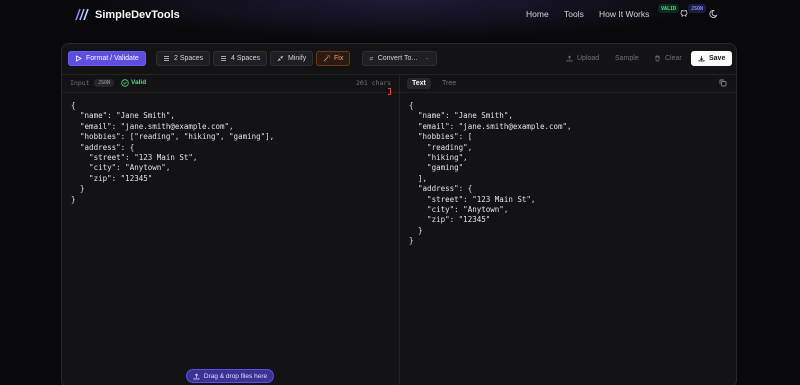  Describe the element at coordinates (189, 58) in the screenshot. I see `two-spaces-label: 2 Spaces` at that location.